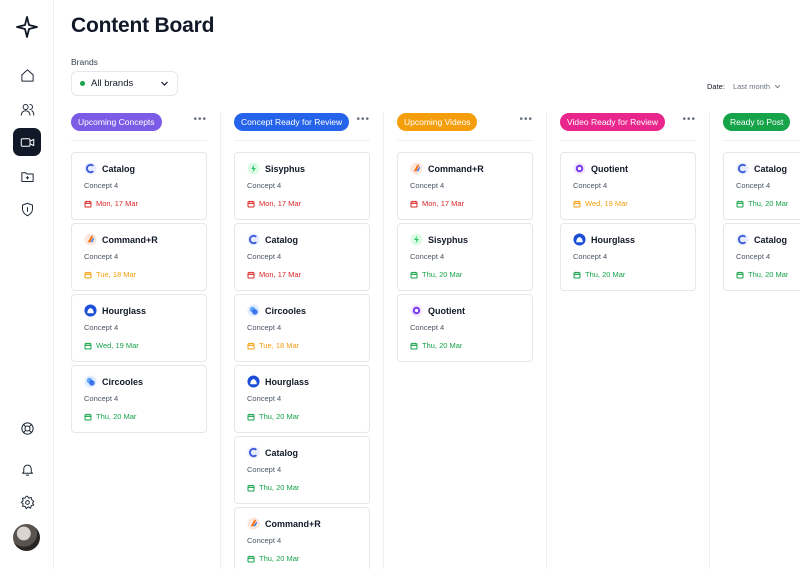  Describe the element at coordinates (628, 122) in the screenshot. I see `column-header: Video Ready for Review •••` at that location.